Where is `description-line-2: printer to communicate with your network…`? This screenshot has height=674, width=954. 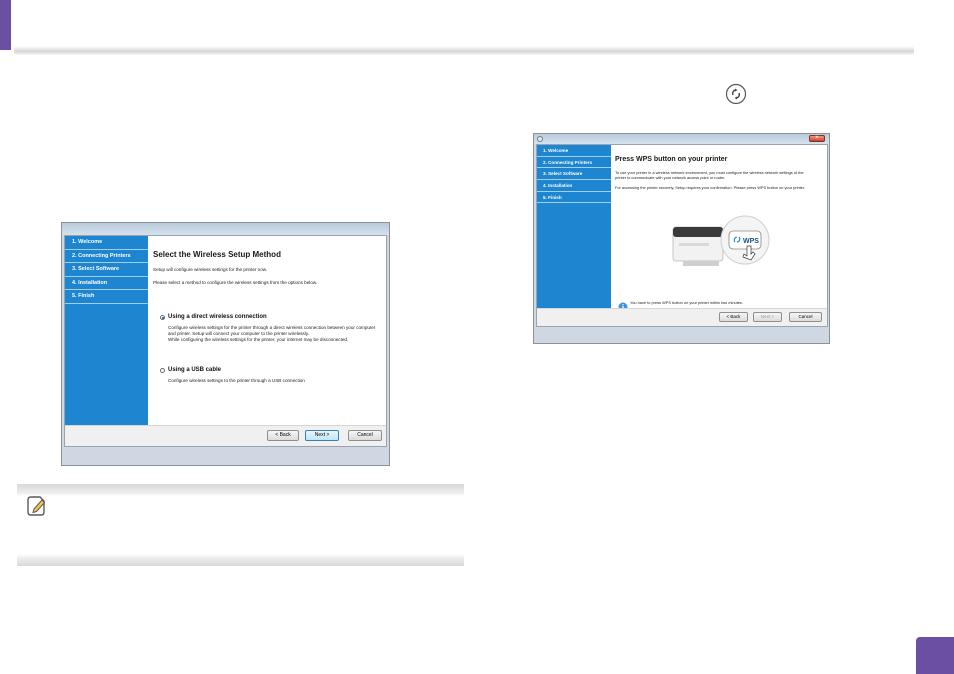 description-line-2: printer to communicate with your network… is located at coordinates (670, 177).